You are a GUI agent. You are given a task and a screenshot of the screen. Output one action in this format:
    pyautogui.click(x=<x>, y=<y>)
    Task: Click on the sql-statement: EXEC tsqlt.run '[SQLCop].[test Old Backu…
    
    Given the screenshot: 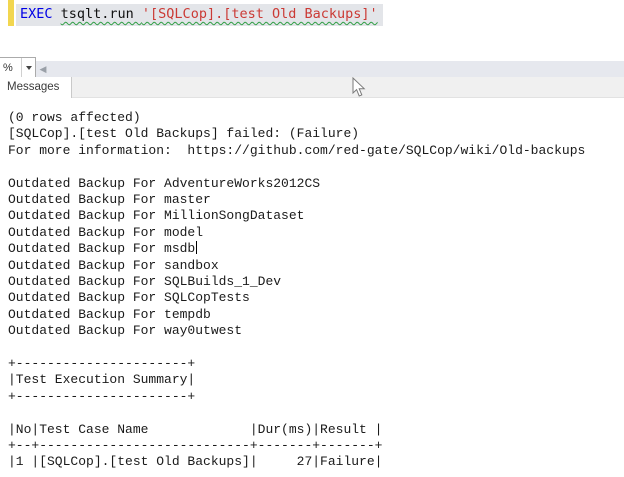 What is the action you would take?
    pyautogui.click(x=199, y=15)
    